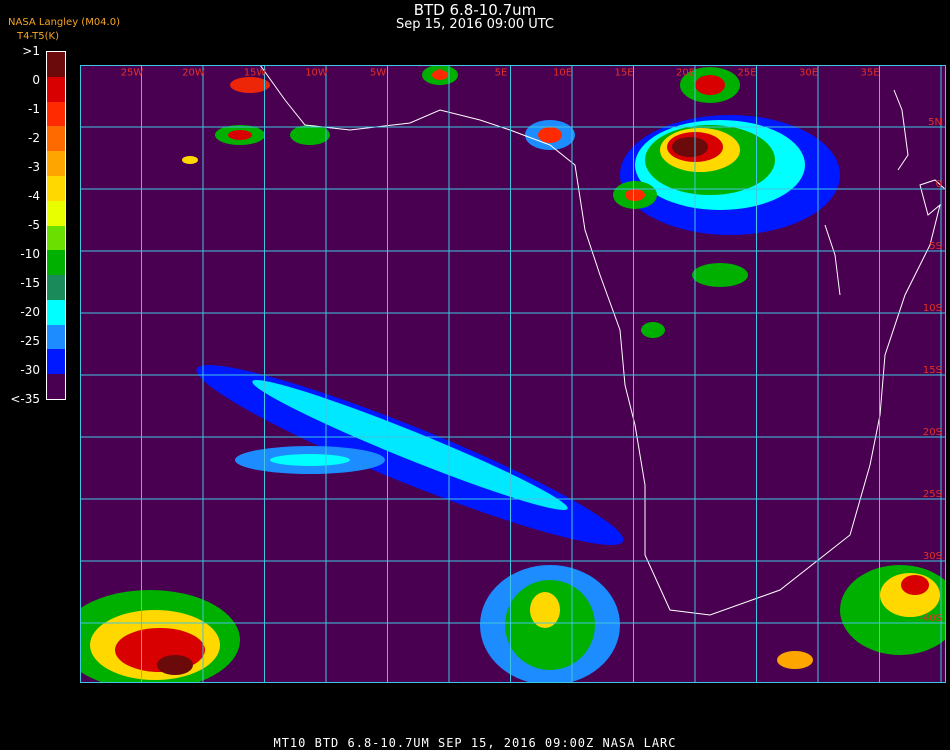 The width and height of the screenshot is (950, 750). What do you see at coordinates (501, 72) in the screenshot?
I see `longitude-label: 5E` at bounding box center [501, 72].